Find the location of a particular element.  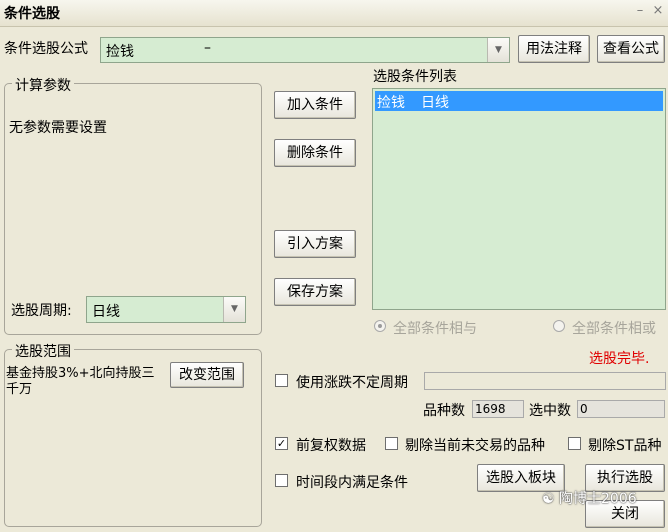

exclude-untraded-checkbox is located at coordinates (391, 443).